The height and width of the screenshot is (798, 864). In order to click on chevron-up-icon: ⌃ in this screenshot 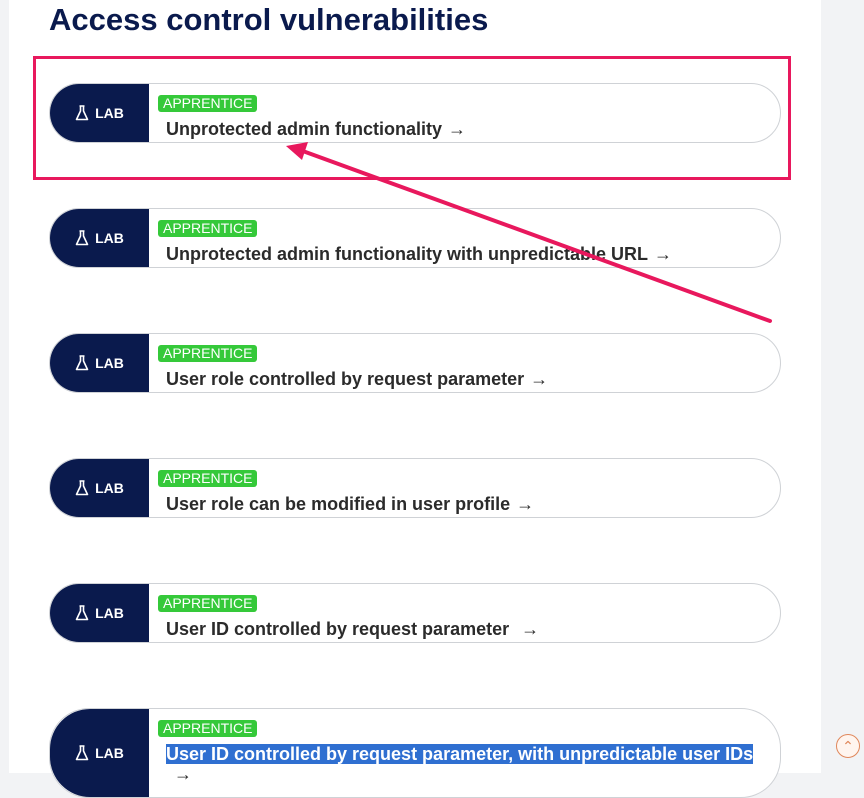, I will do `click(848, 745)`.